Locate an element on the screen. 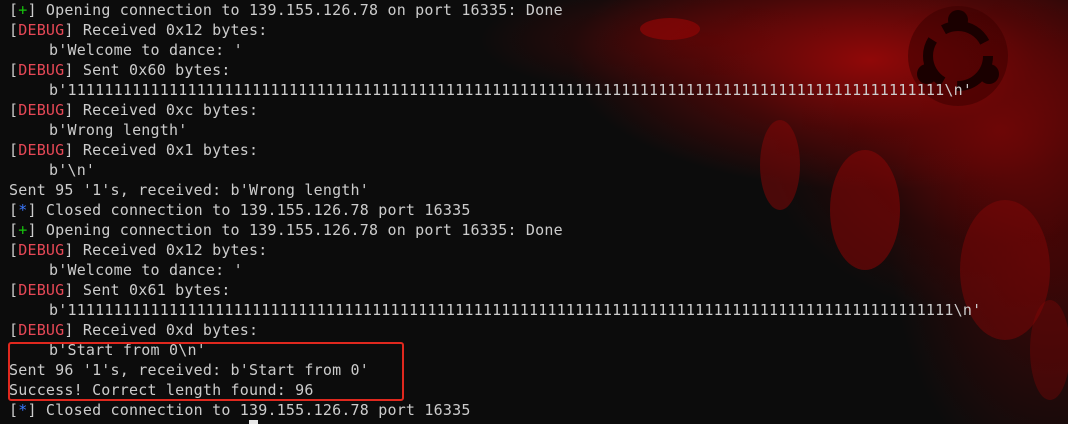 The height and width of the screenshot is (424, 1068). line-text: Received 0xc bytes: is located at coordinates (166, 110).